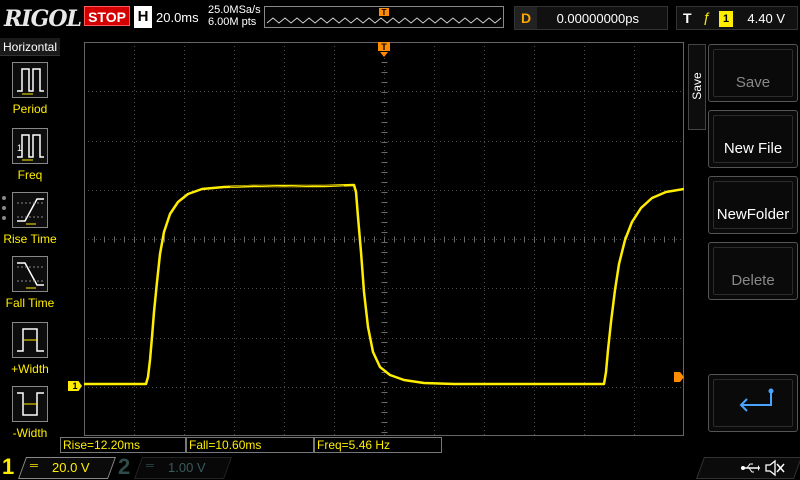  I want to click on trigger-box: T ƒ 1 4.40 V, so click(737, 18).